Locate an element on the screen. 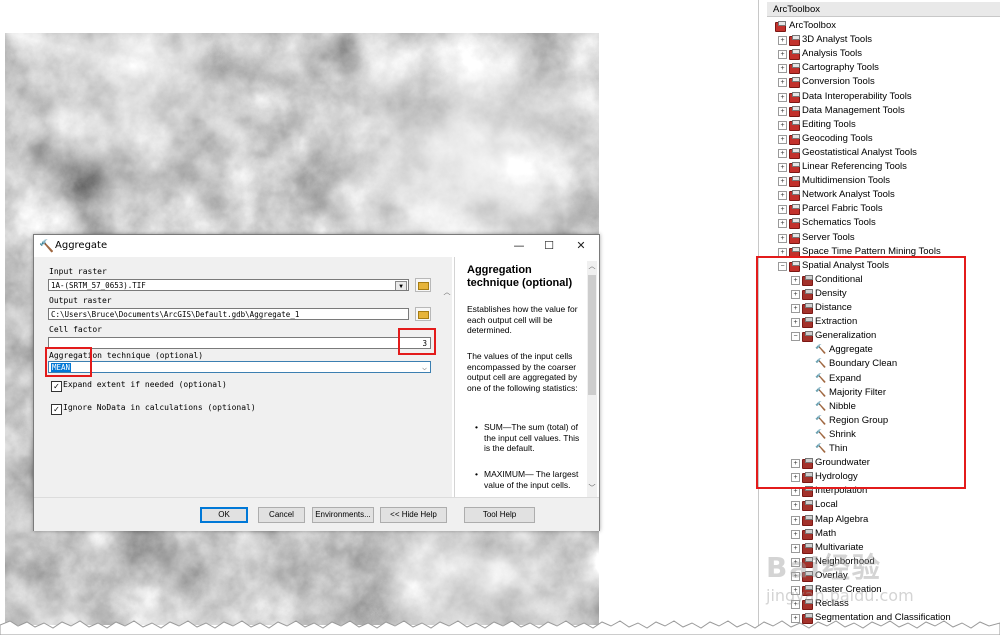  hammer-icon: 🔨 is located at coordinates (46, 246).